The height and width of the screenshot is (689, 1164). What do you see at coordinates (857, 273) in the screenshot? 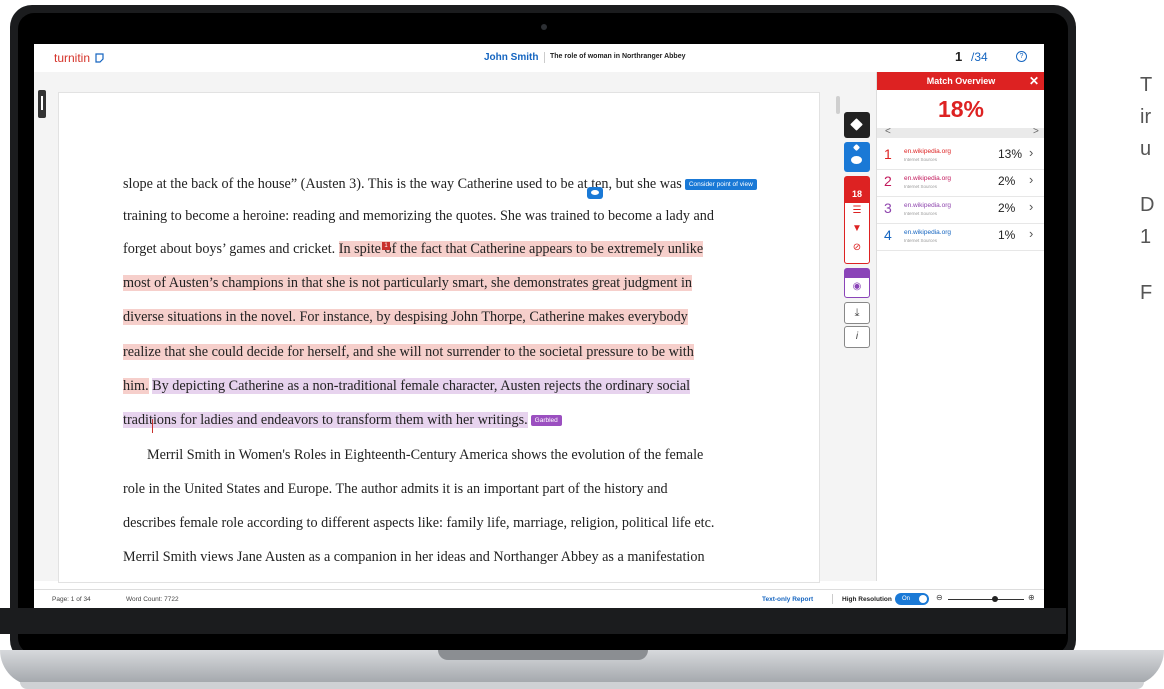
I see `flags-layer-icon` at bounding box center [857, 273].